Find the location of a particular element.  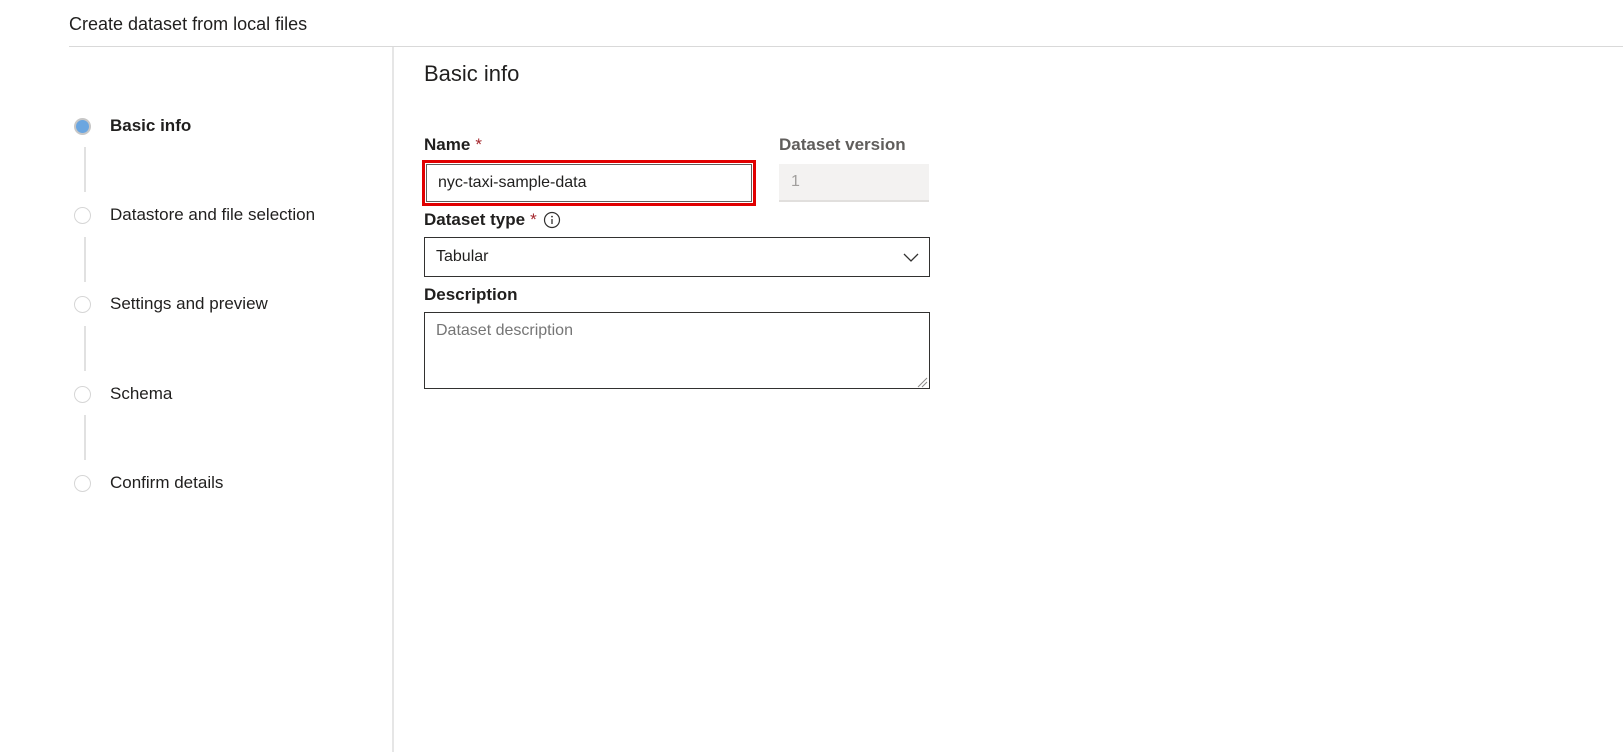

dataset-type-label: Dataset type * is located at coordinates (492, 220).